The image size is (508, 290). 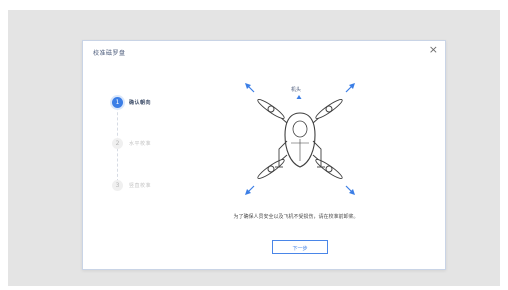 I want to click on step-item-1: 1 确认朝向, so click(x=128, y=102).